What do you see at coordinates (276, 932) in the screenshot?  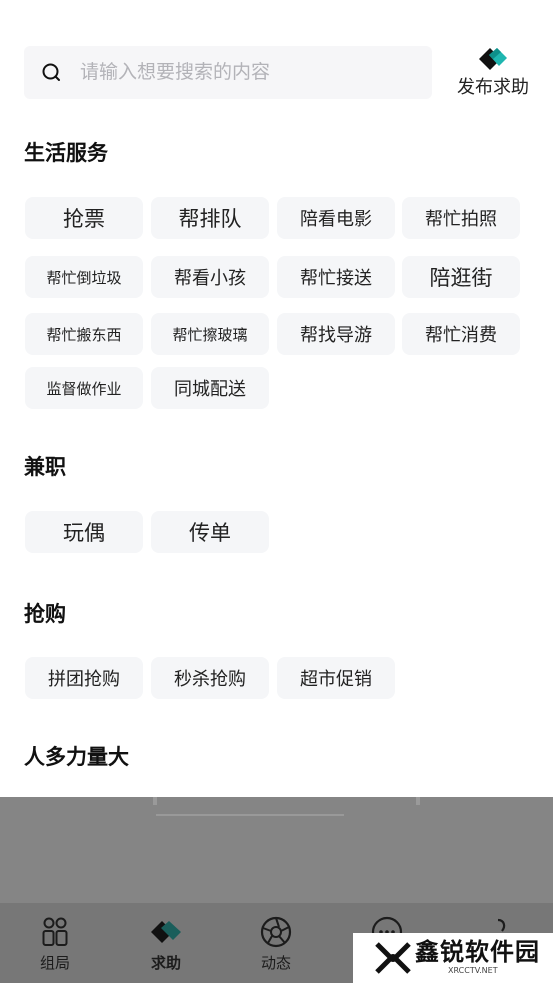 I see `aperture-icon` at bounding box center [276, 932].